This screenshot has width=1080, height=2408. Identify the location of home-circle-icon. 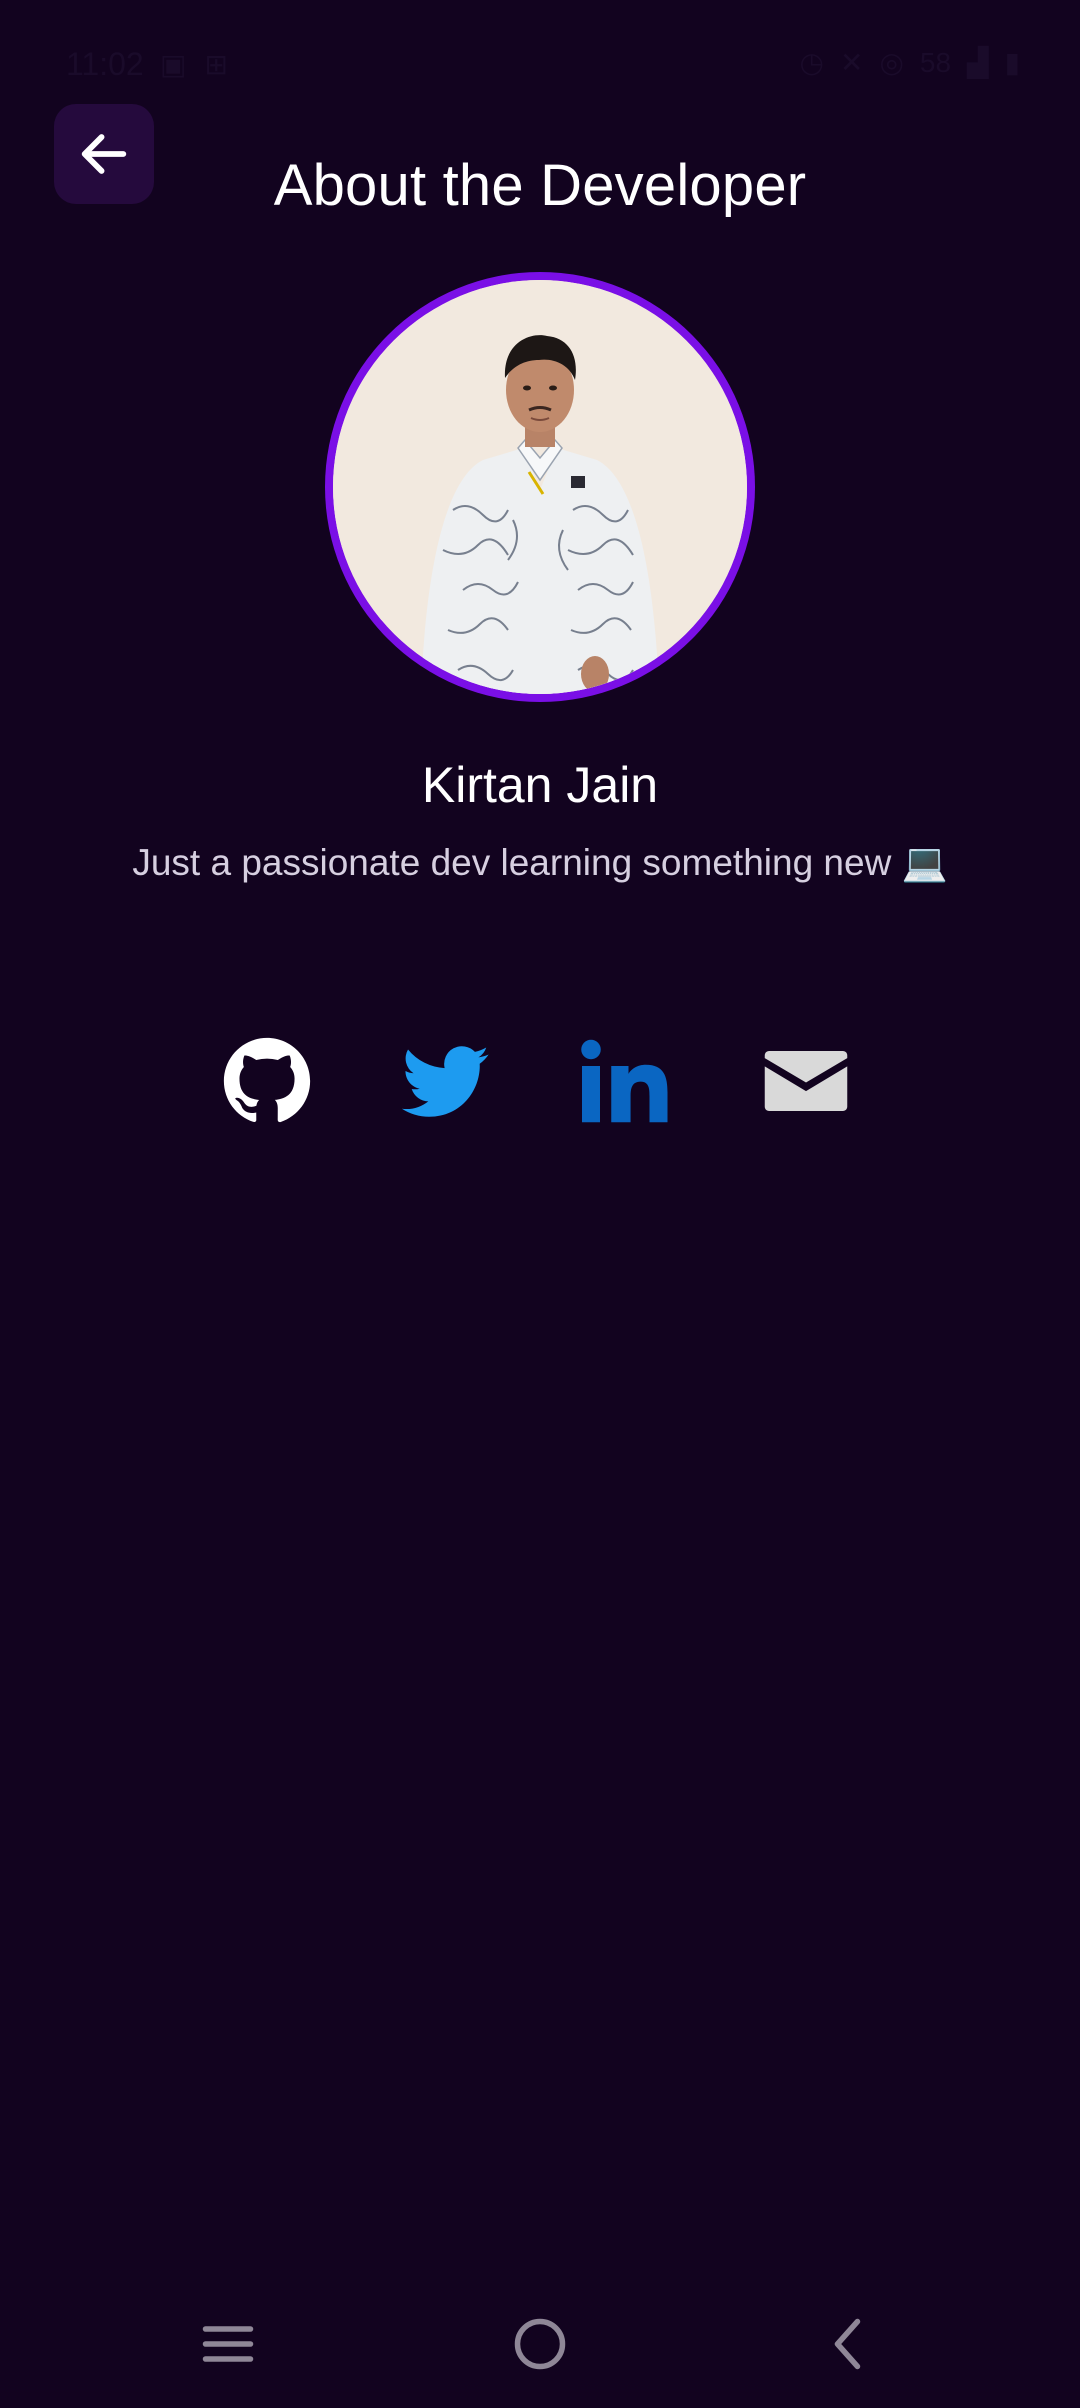
(540, 2344).